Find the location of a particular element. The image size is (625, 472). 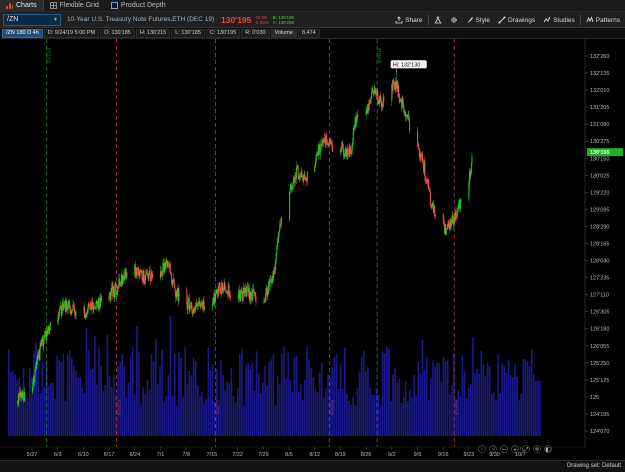

settings-button is located at coordinates (454, 20).